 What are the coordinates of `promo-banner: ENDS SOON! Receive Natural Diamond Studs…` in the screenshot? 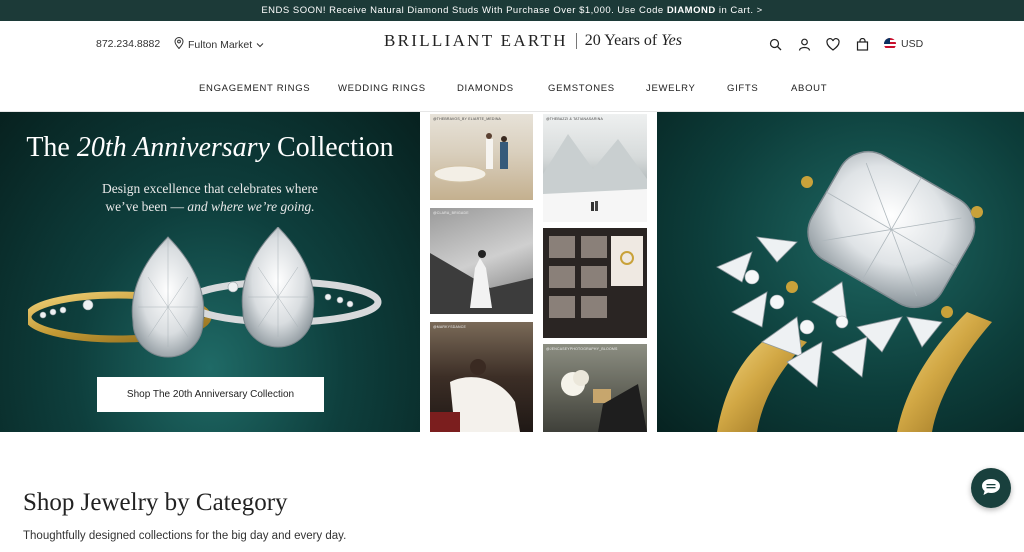 It's located at (512, 10).